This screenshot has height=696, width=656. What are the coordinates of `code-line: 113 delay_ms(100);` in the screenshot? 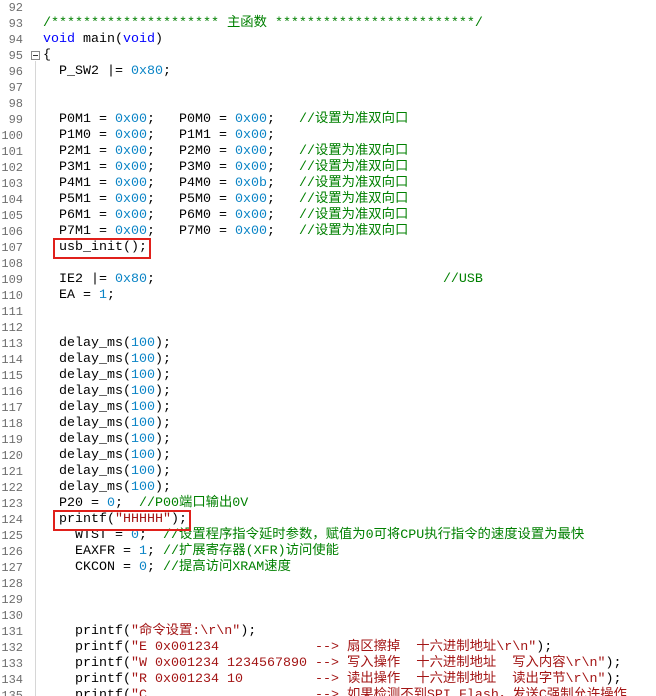 It's located at (328, 344).